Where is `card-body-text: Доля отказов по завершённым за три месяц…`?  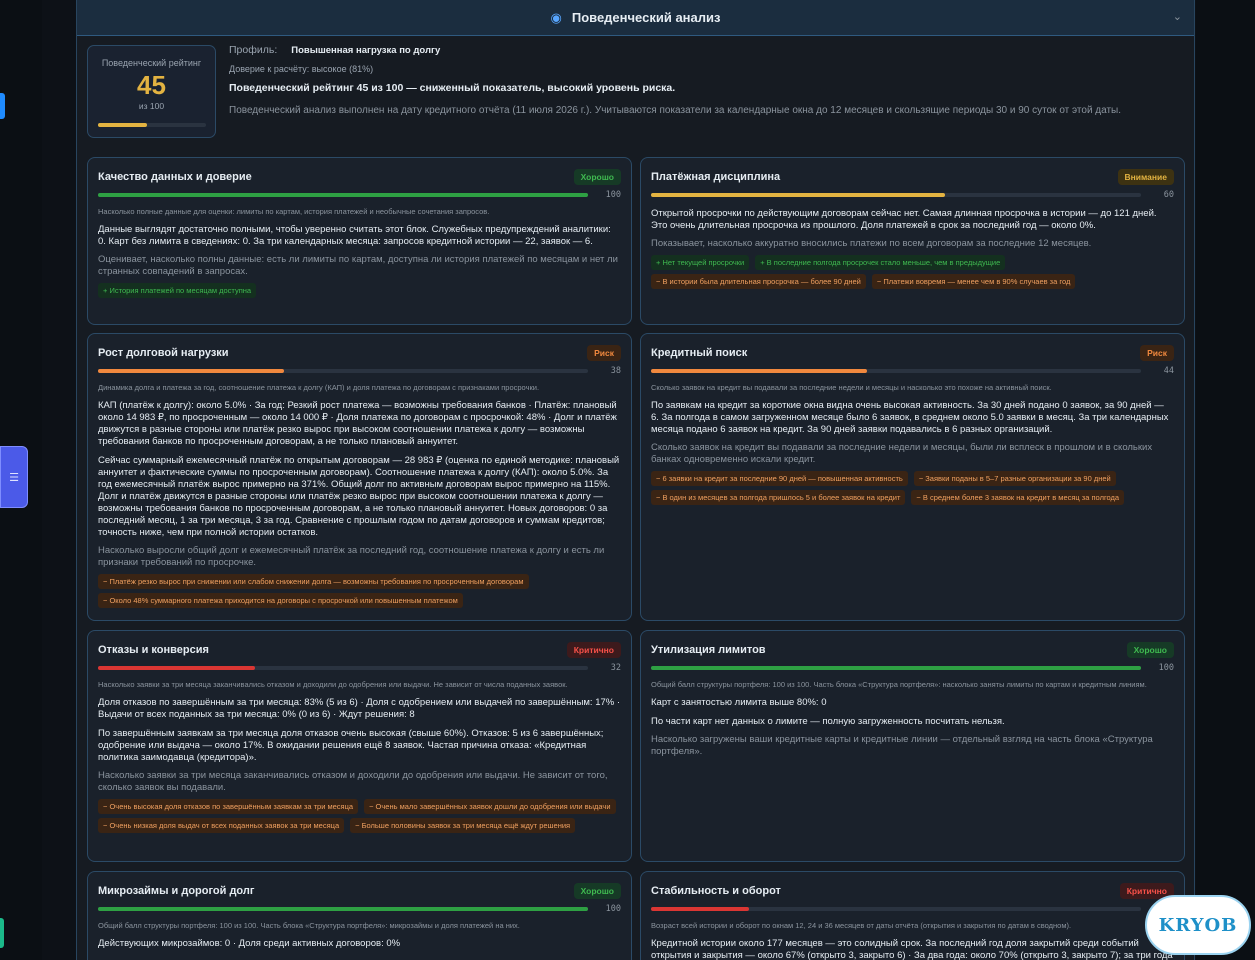 card-body-text: Доля отказов по завершённым за три месяц… is located at coordinates (359, 708).